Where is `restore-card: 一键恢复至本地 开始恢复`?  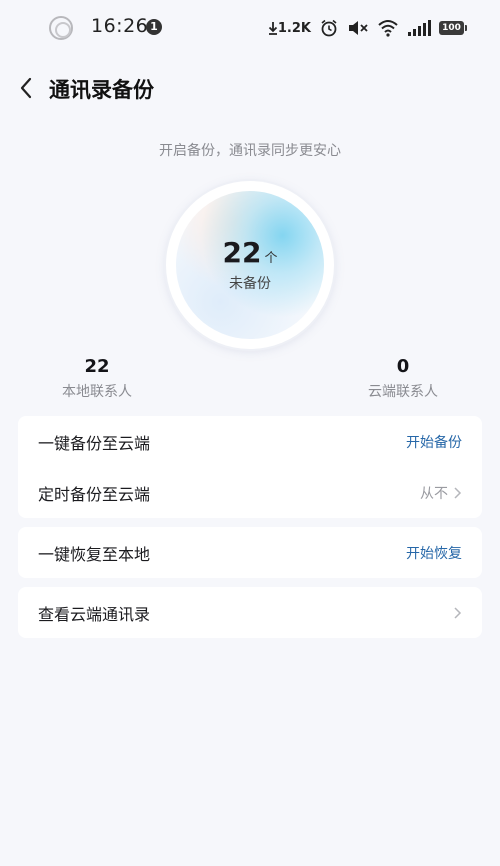 restore-card: 一键恢复至本地 开始恢复 is located at coordinates (250, 552).